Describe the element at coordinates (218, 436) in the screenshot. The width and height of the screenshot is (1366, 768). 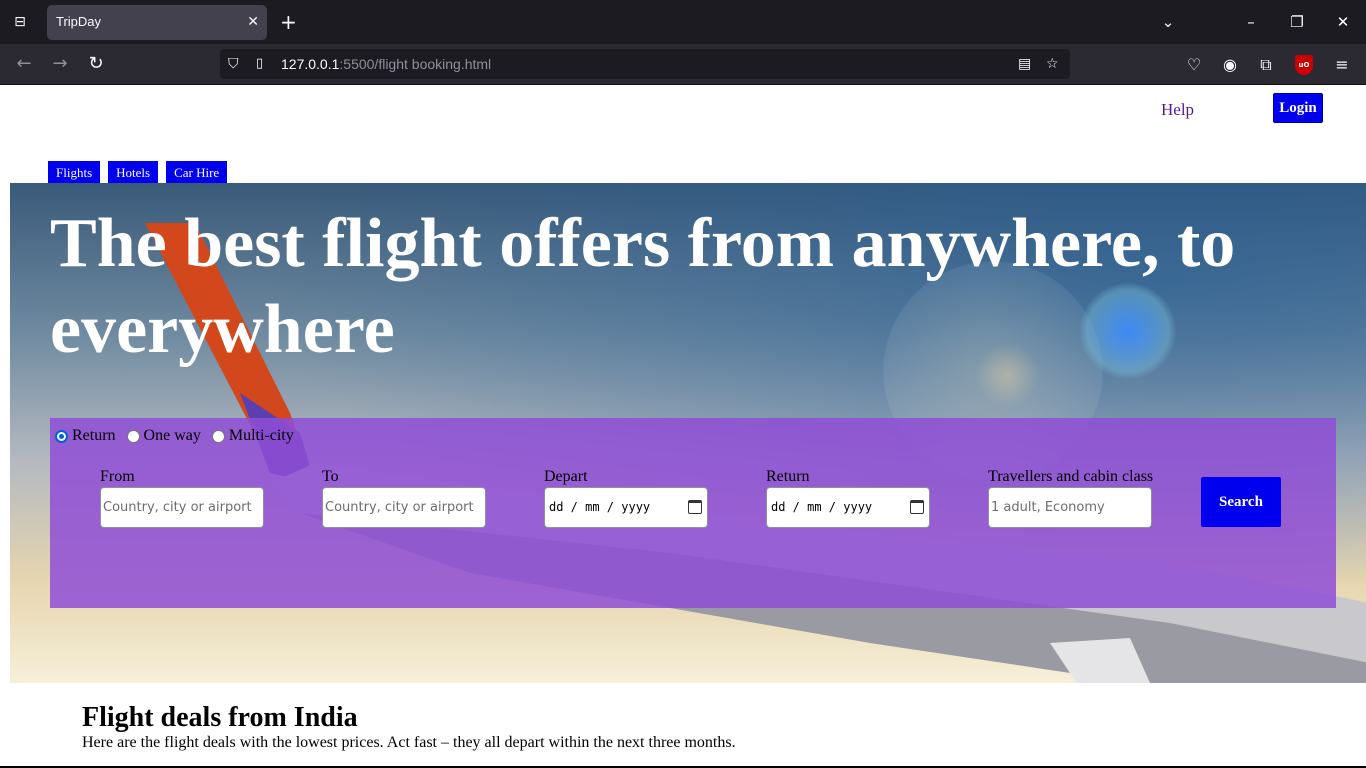
I see `radio-multi-city` at that location.